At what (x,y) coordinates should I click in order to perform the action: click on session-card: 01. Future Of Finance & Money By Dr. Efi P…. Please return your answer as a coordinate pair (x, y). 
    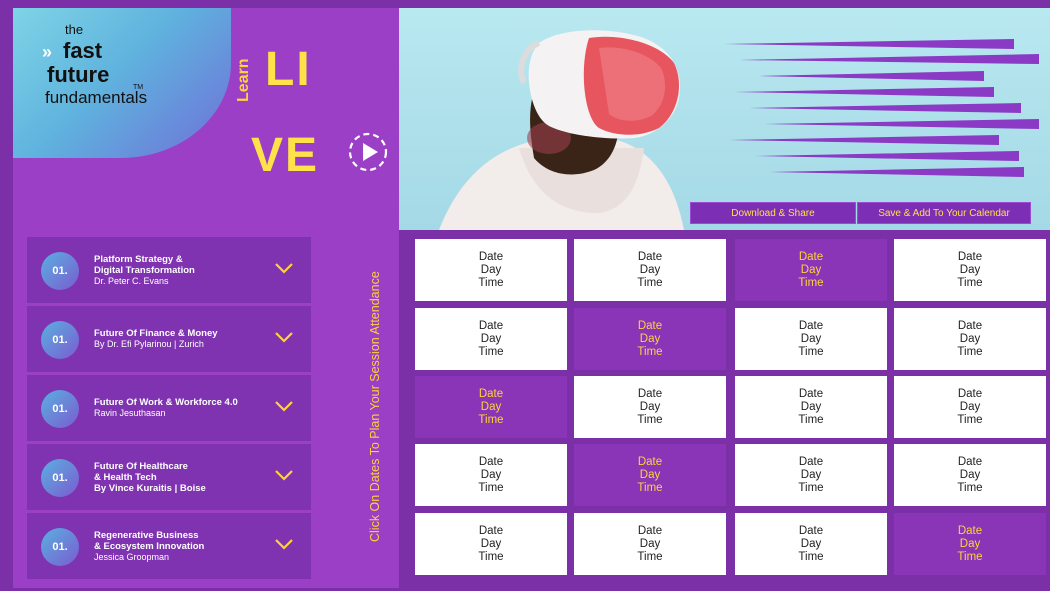
    Looking at the image, I should click on (169, 339).